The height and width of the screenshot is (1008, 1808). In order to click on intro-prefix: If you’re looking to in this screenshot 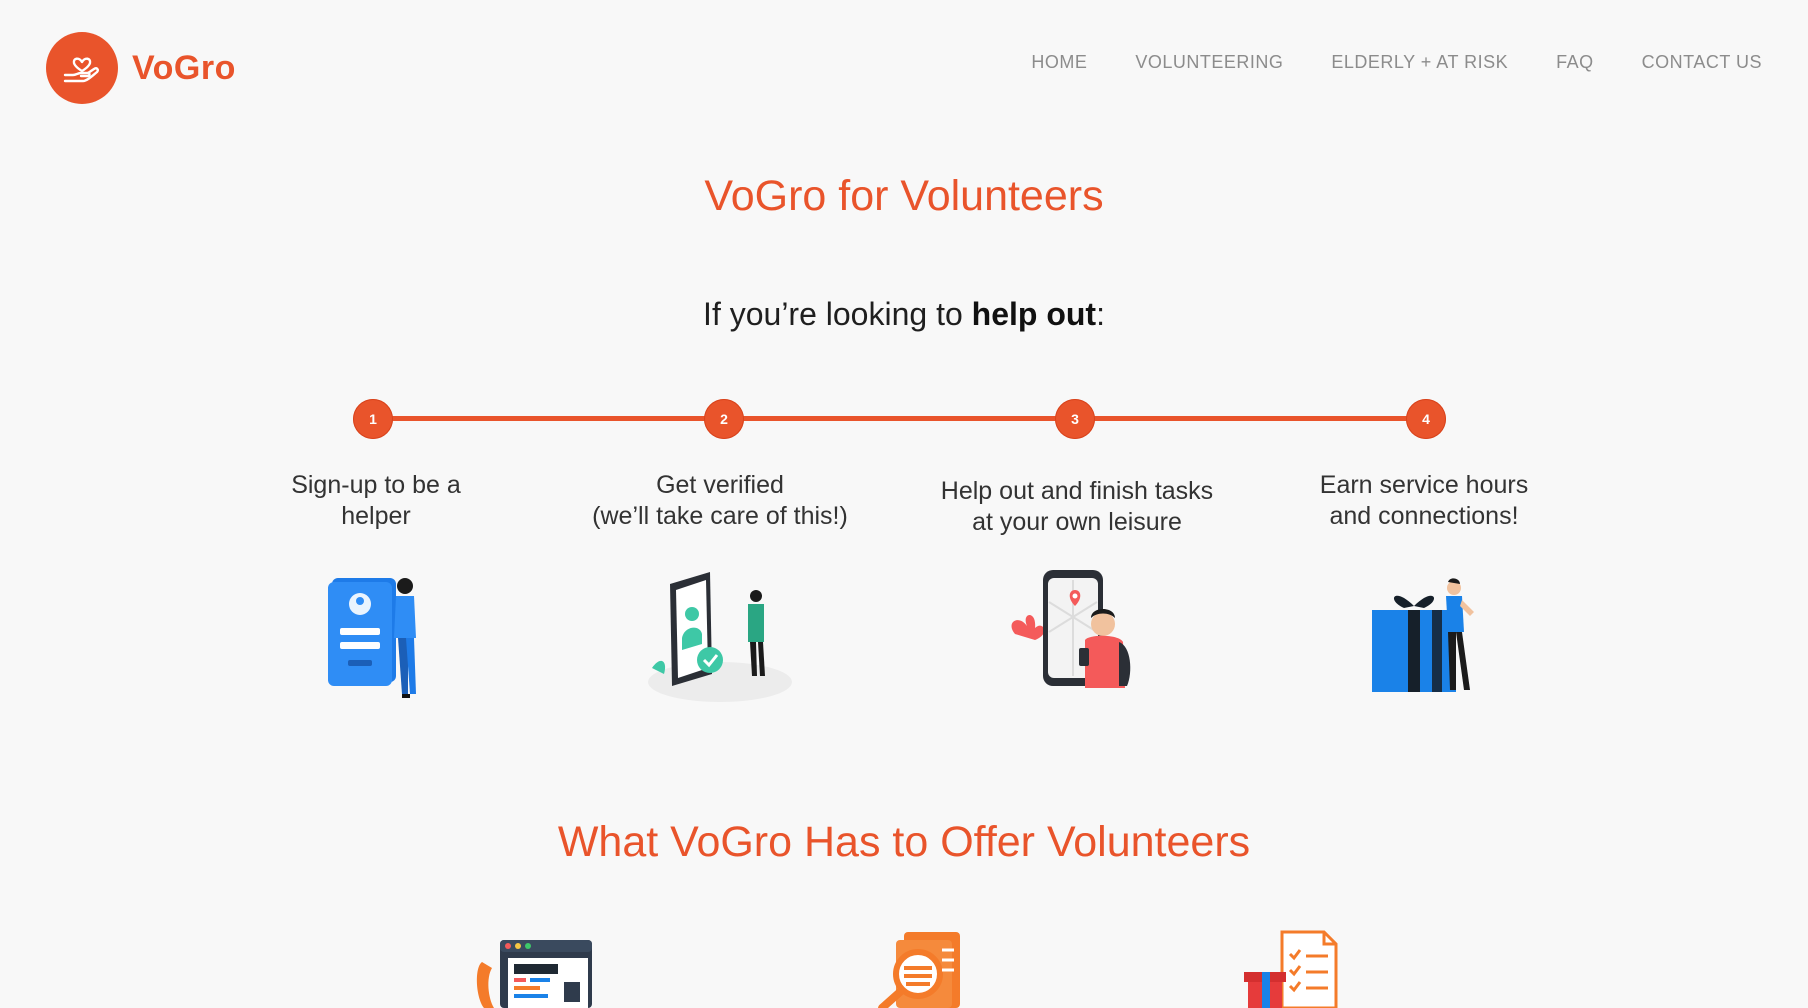, I will do `click(837, 314)`.